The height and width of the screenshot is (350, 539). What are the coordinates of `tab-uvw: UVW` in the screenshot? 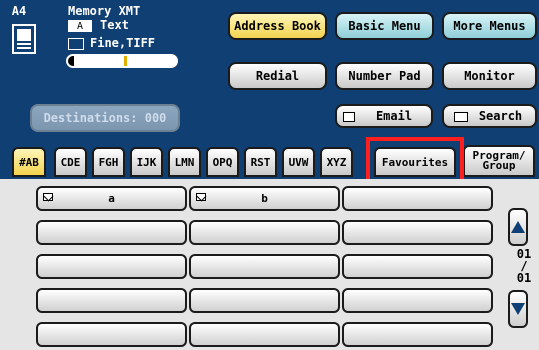 It's located at (298, 162).